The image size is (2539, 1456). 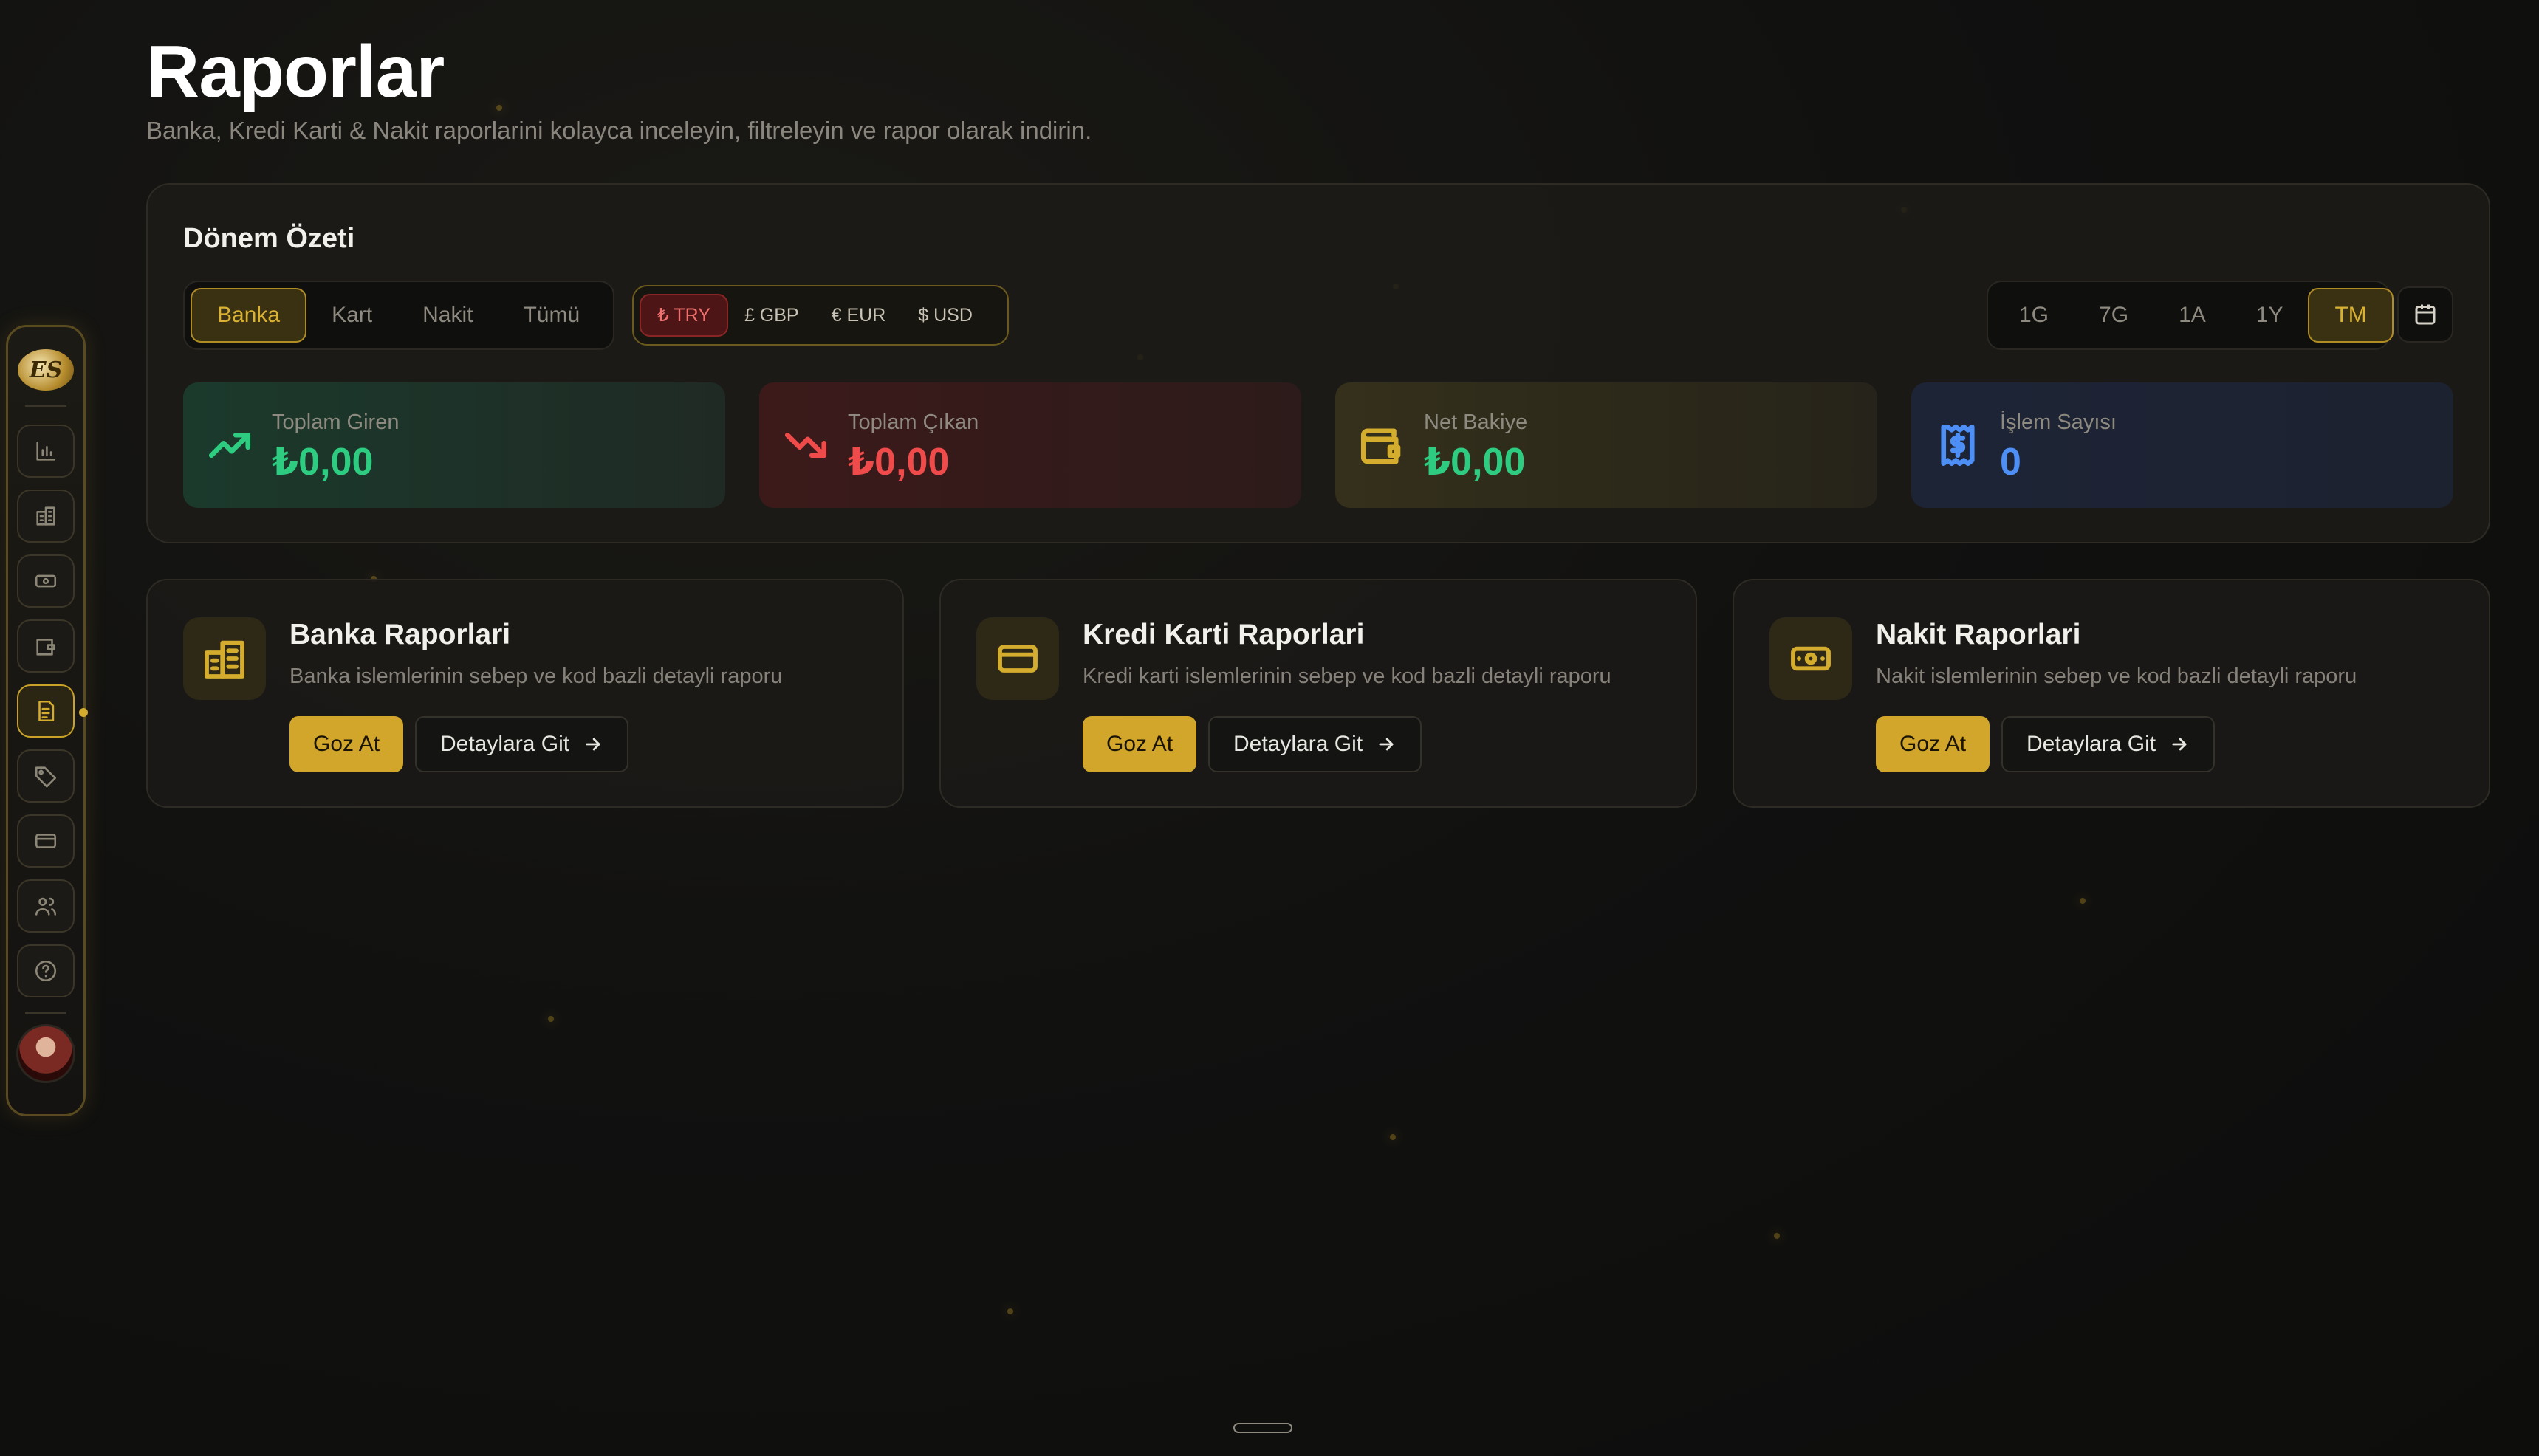 I want to click on page-title: Raporlar, so click(x=295, y=72).